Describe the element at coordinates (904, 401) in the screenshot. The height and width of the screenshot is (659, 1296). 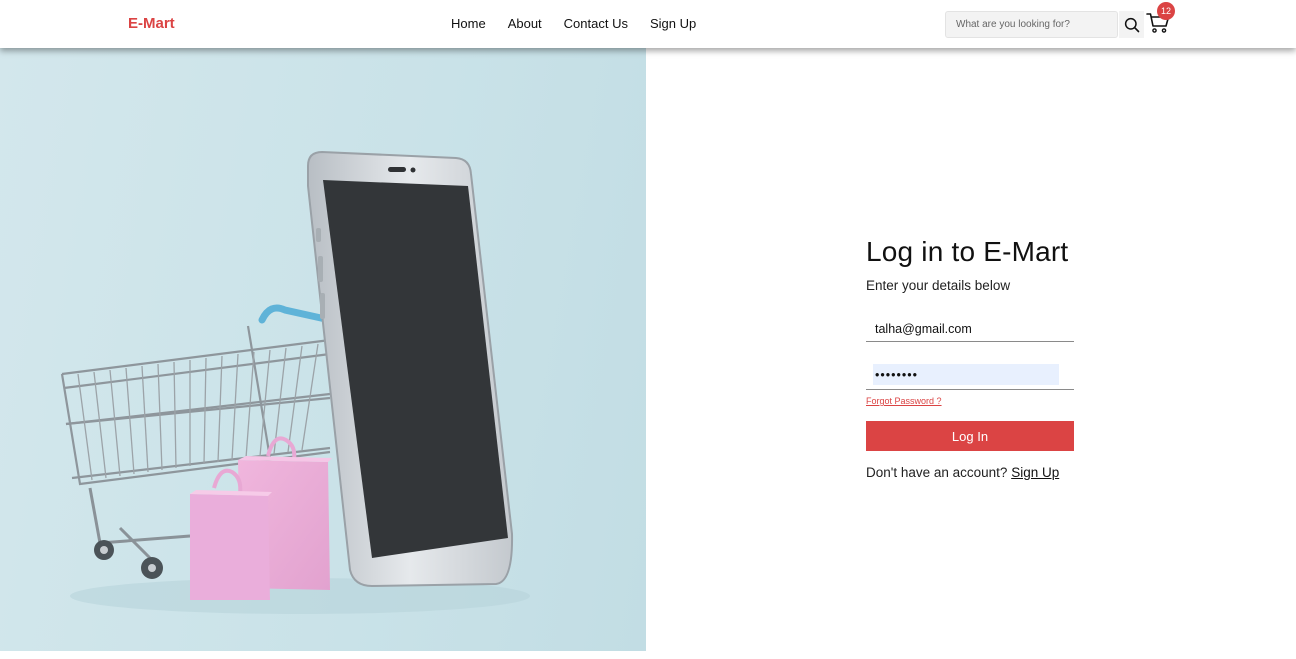
I see `forgot-password-link: Forgot Password ?` at that location.